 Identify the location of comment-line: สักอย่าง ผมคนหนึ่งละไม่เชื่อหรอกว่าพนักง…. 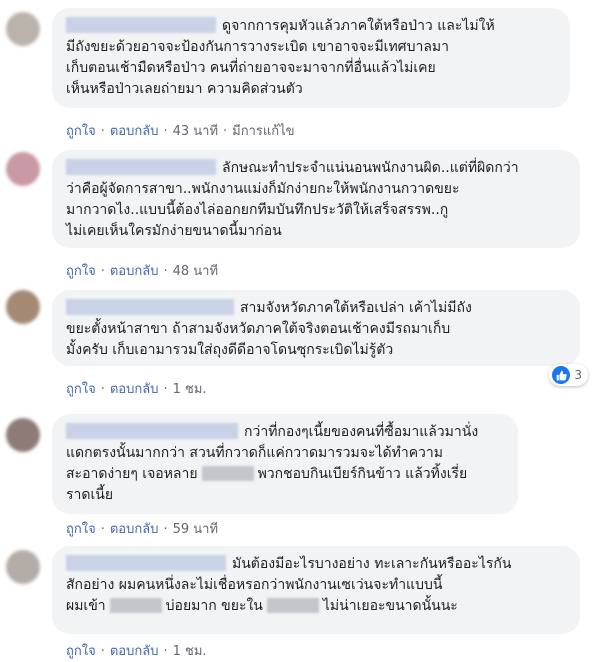
(254, 585).